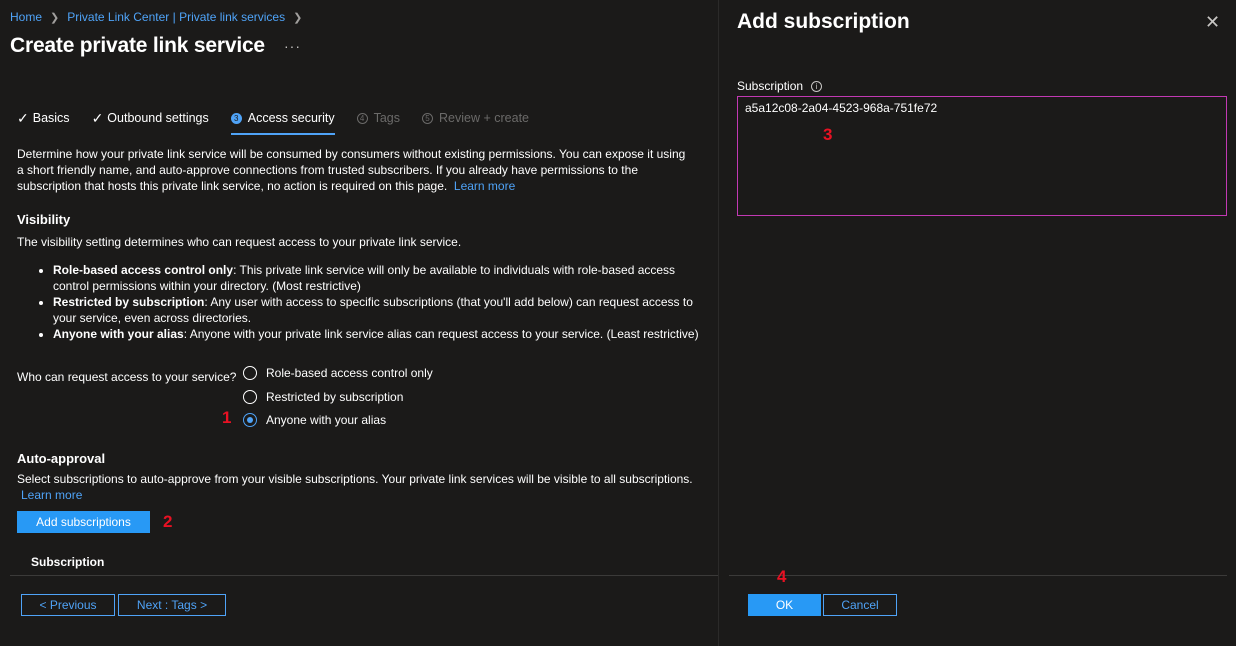  I want to click on tab-tags: 4 Tags, so click(378, 118).